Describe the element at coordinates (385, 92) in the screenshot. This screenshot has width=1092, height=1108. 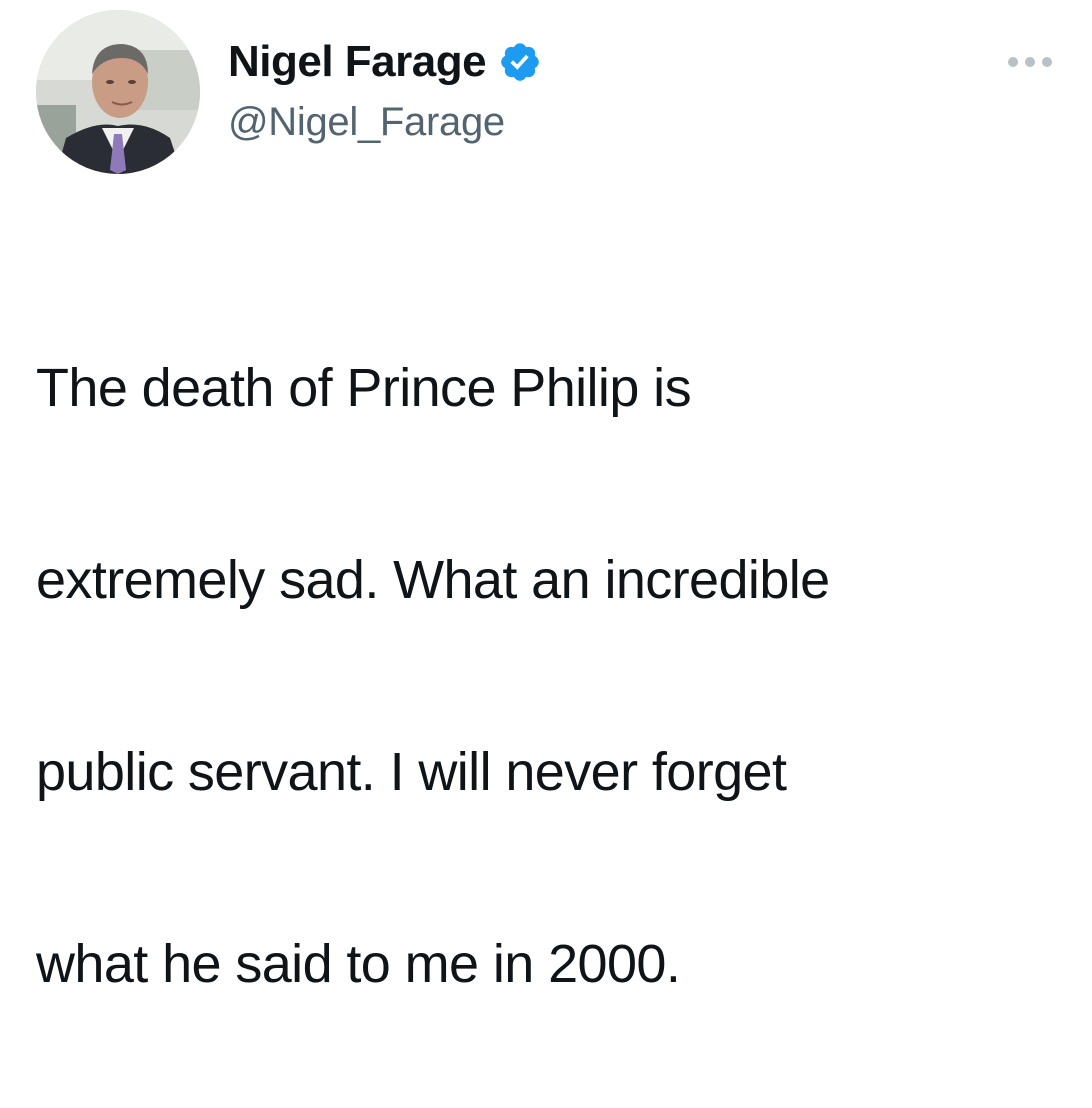
I see `author-block: Nigel Farage @Nigel_Farage` at that location.